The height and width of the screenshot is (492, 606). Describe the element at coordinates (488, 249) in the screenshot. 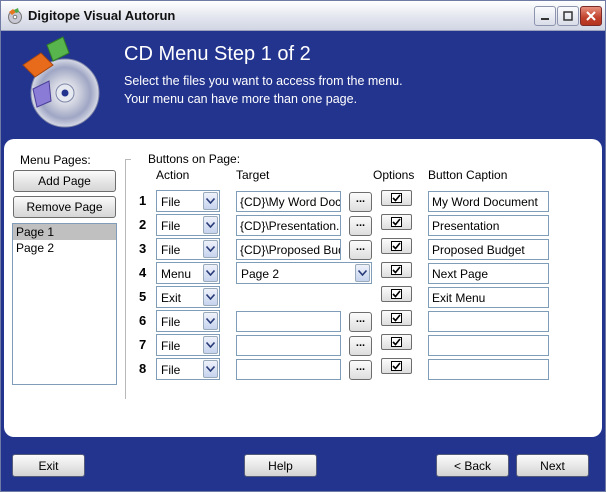

I see `caption-field: Proposed Budget` at that location.